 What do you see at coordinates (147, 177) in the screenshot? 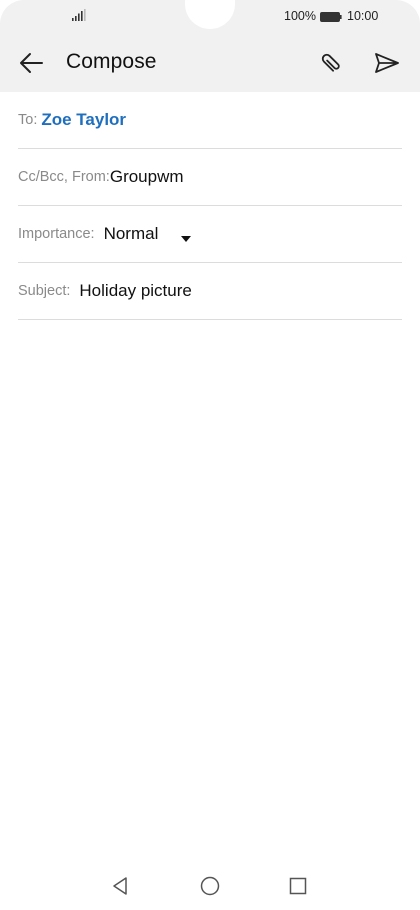
I see `from-account: Groupwm` at bounding box center [147, 177].